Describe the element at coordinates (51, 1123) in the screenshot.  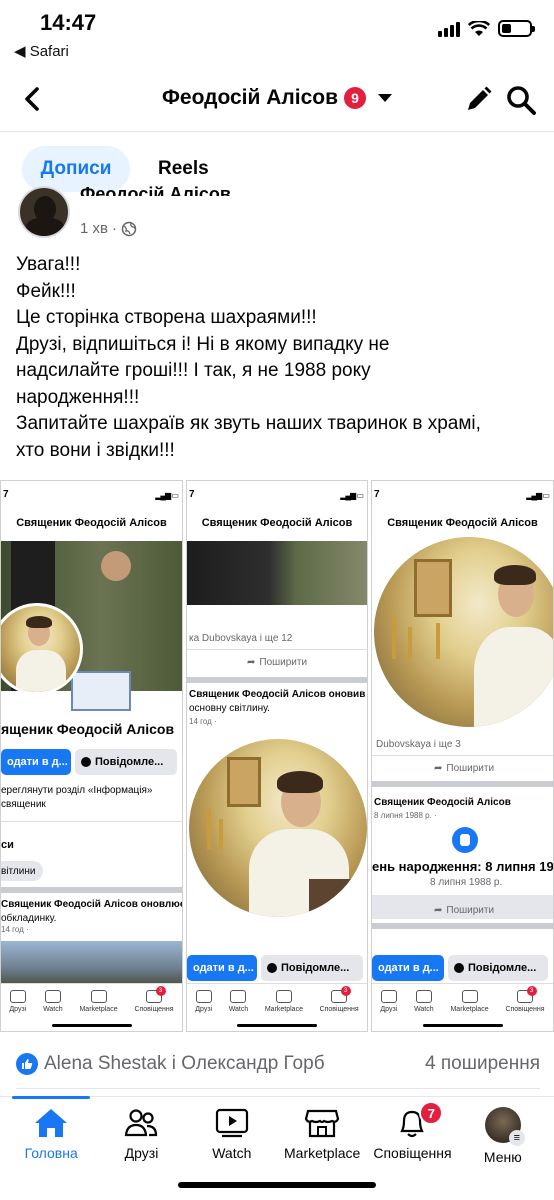
I see `home-icon` at that location.